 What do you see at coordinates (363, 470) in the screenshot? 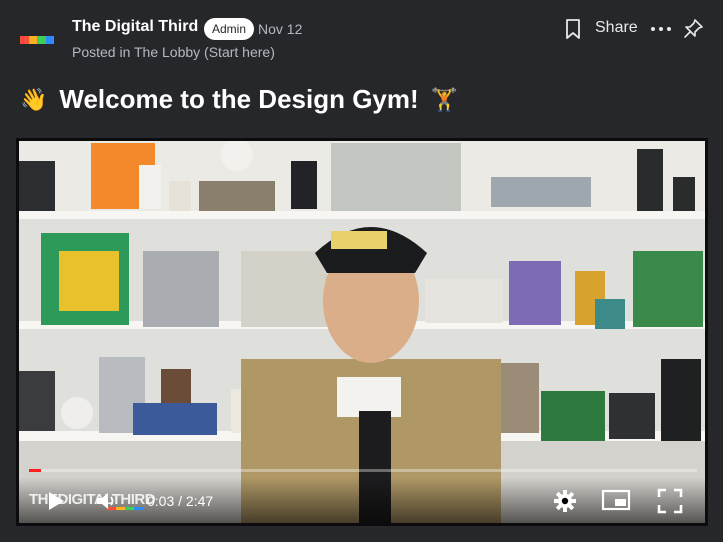
I see `progress-bar` at bounding box center [363, 470].